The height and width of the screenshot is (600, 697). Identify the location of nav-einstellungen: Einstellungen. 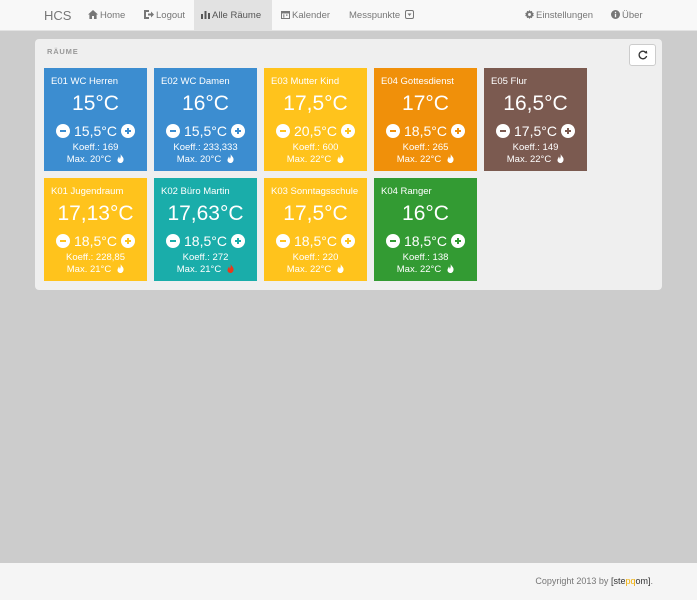
(559, 15).